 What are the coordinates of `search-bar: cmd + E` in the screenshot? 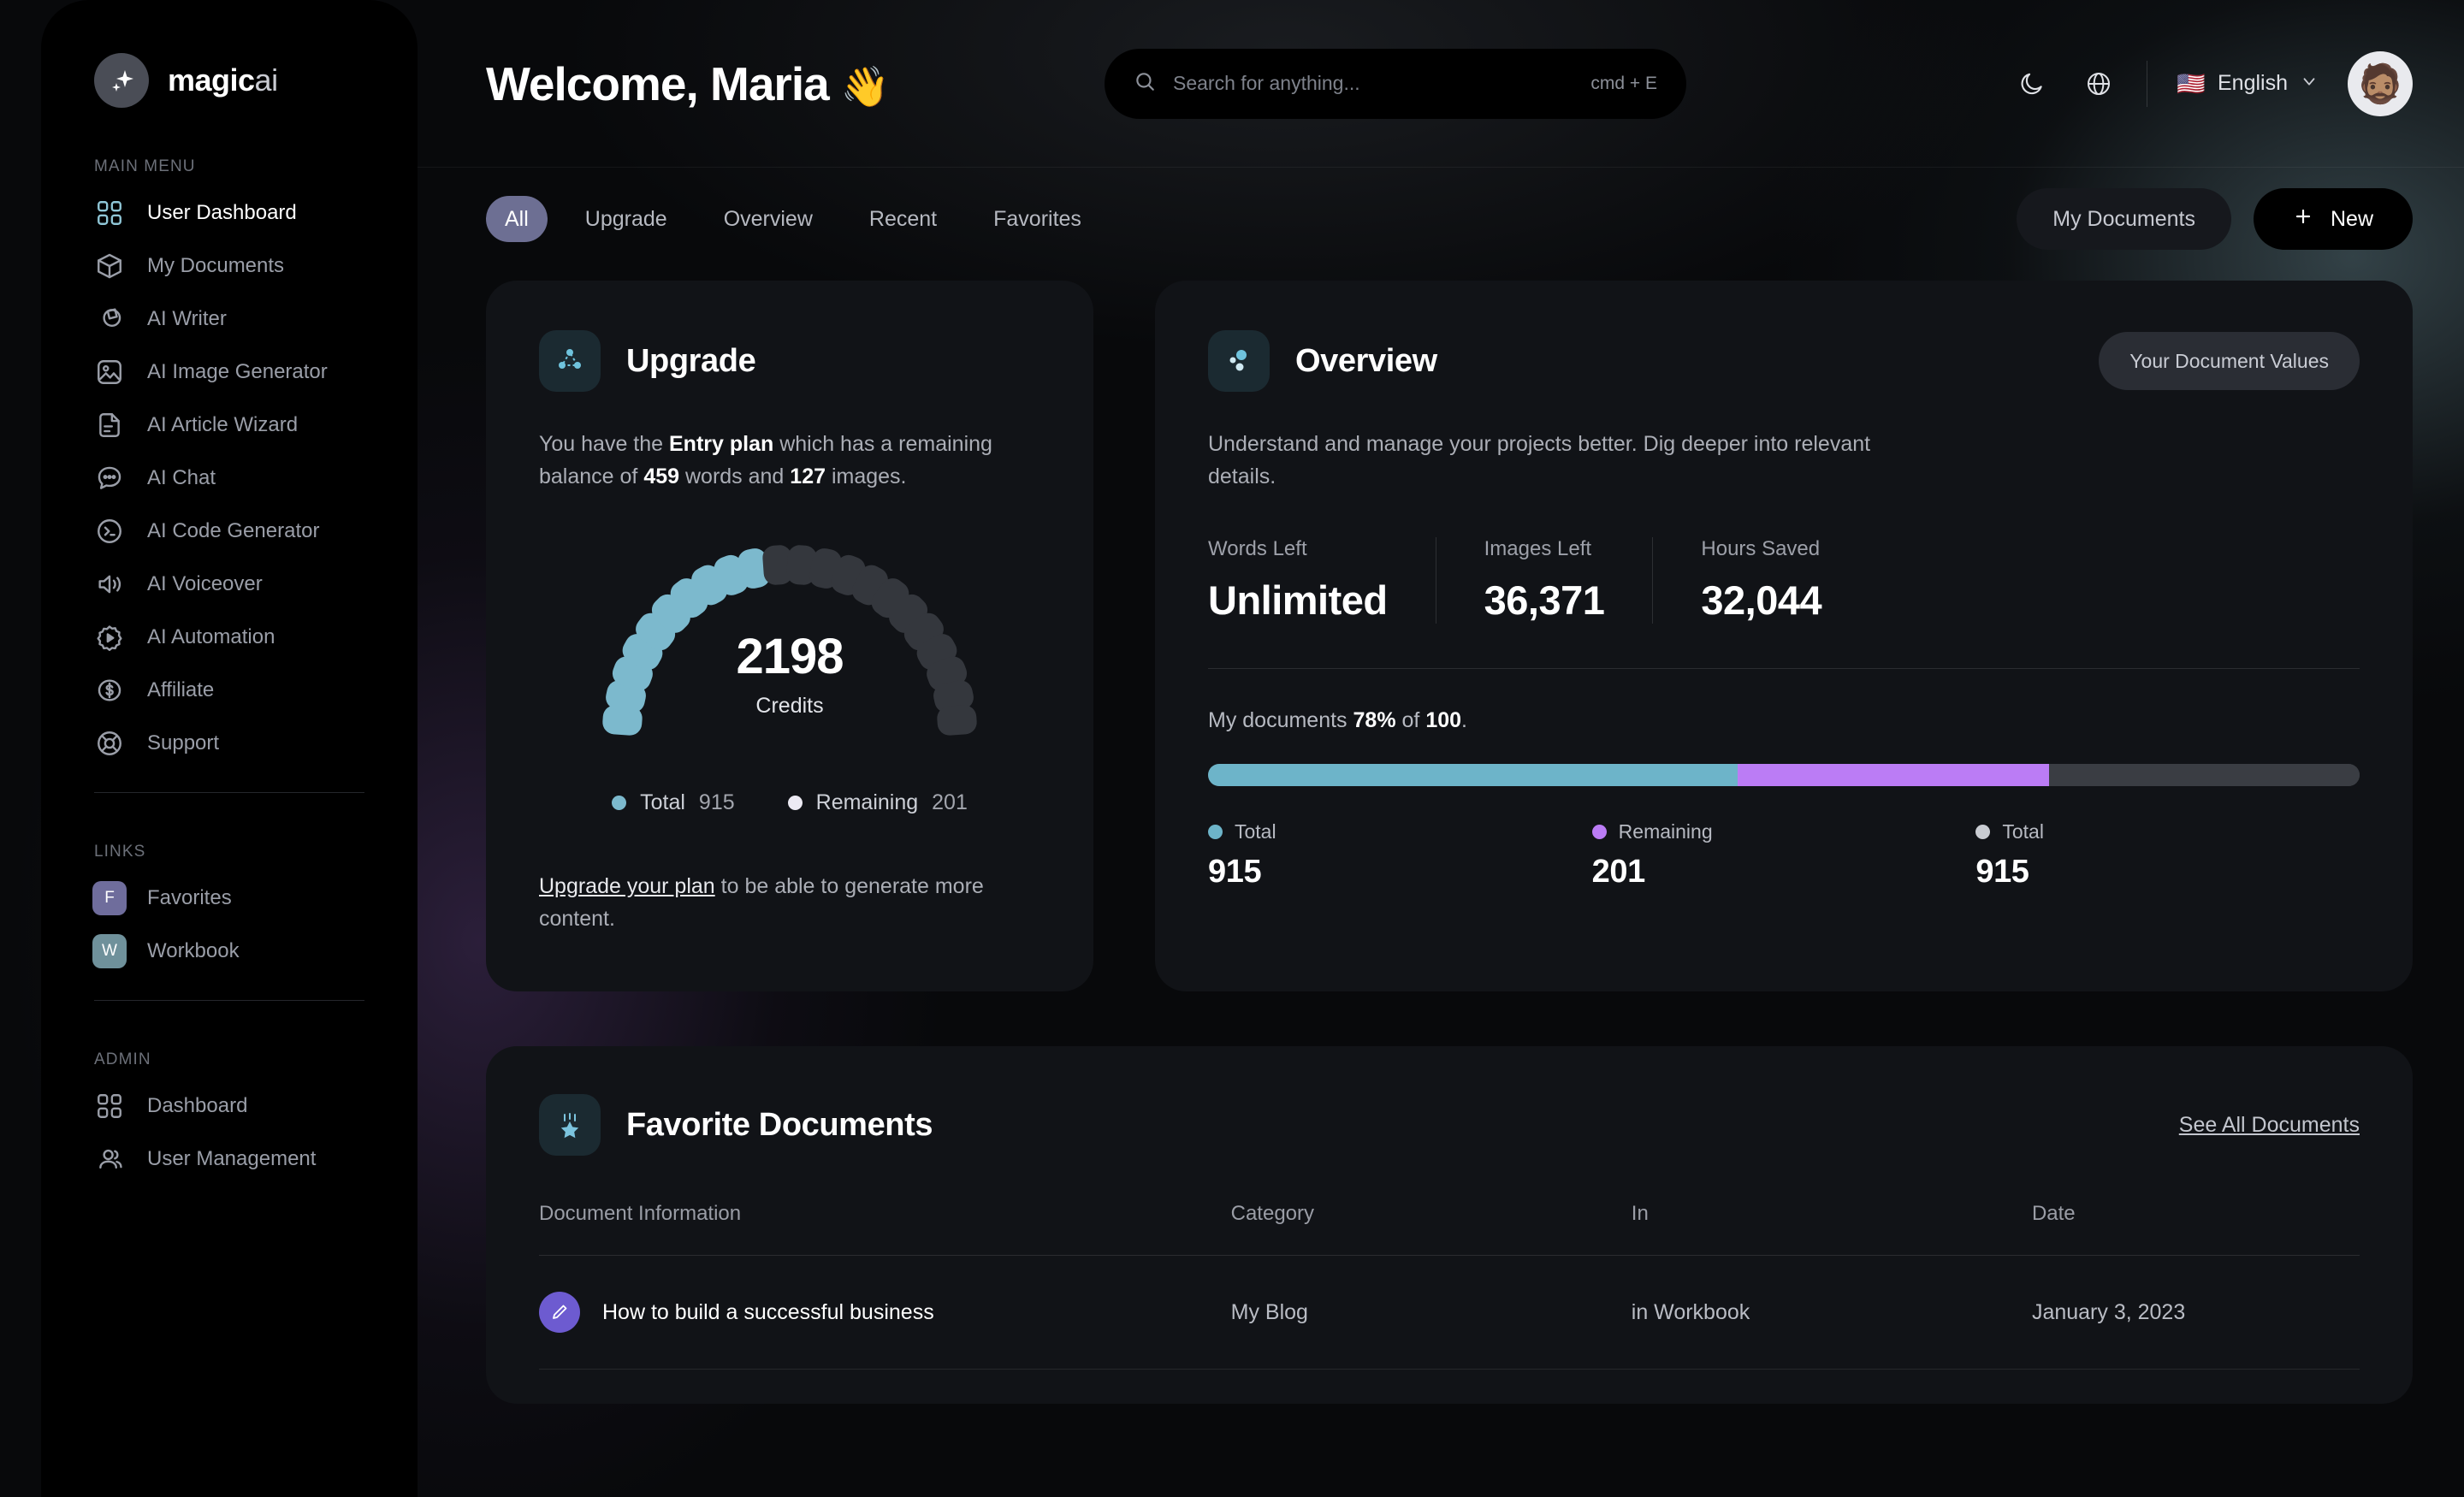 It's located at (1395, 83).